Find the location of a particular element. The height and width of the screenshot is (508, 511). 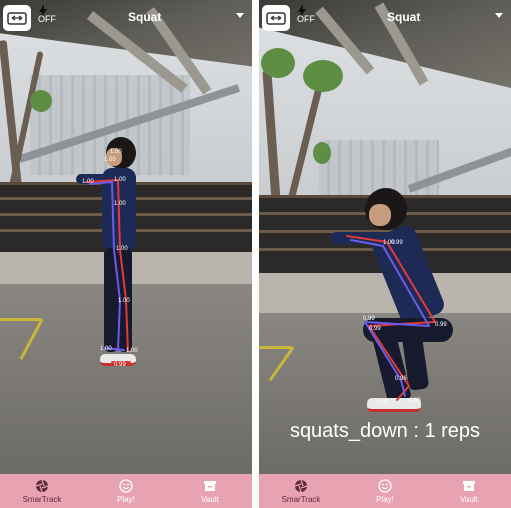

image-divider is located at coordinates (255, 254).